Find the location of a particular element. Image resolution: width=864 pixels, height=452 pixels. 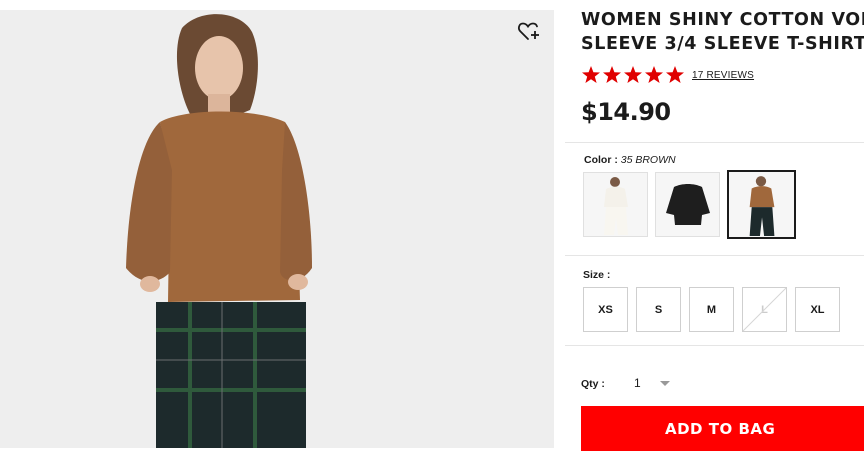

size-option-xs: XS is located at coordinates (605, 309).